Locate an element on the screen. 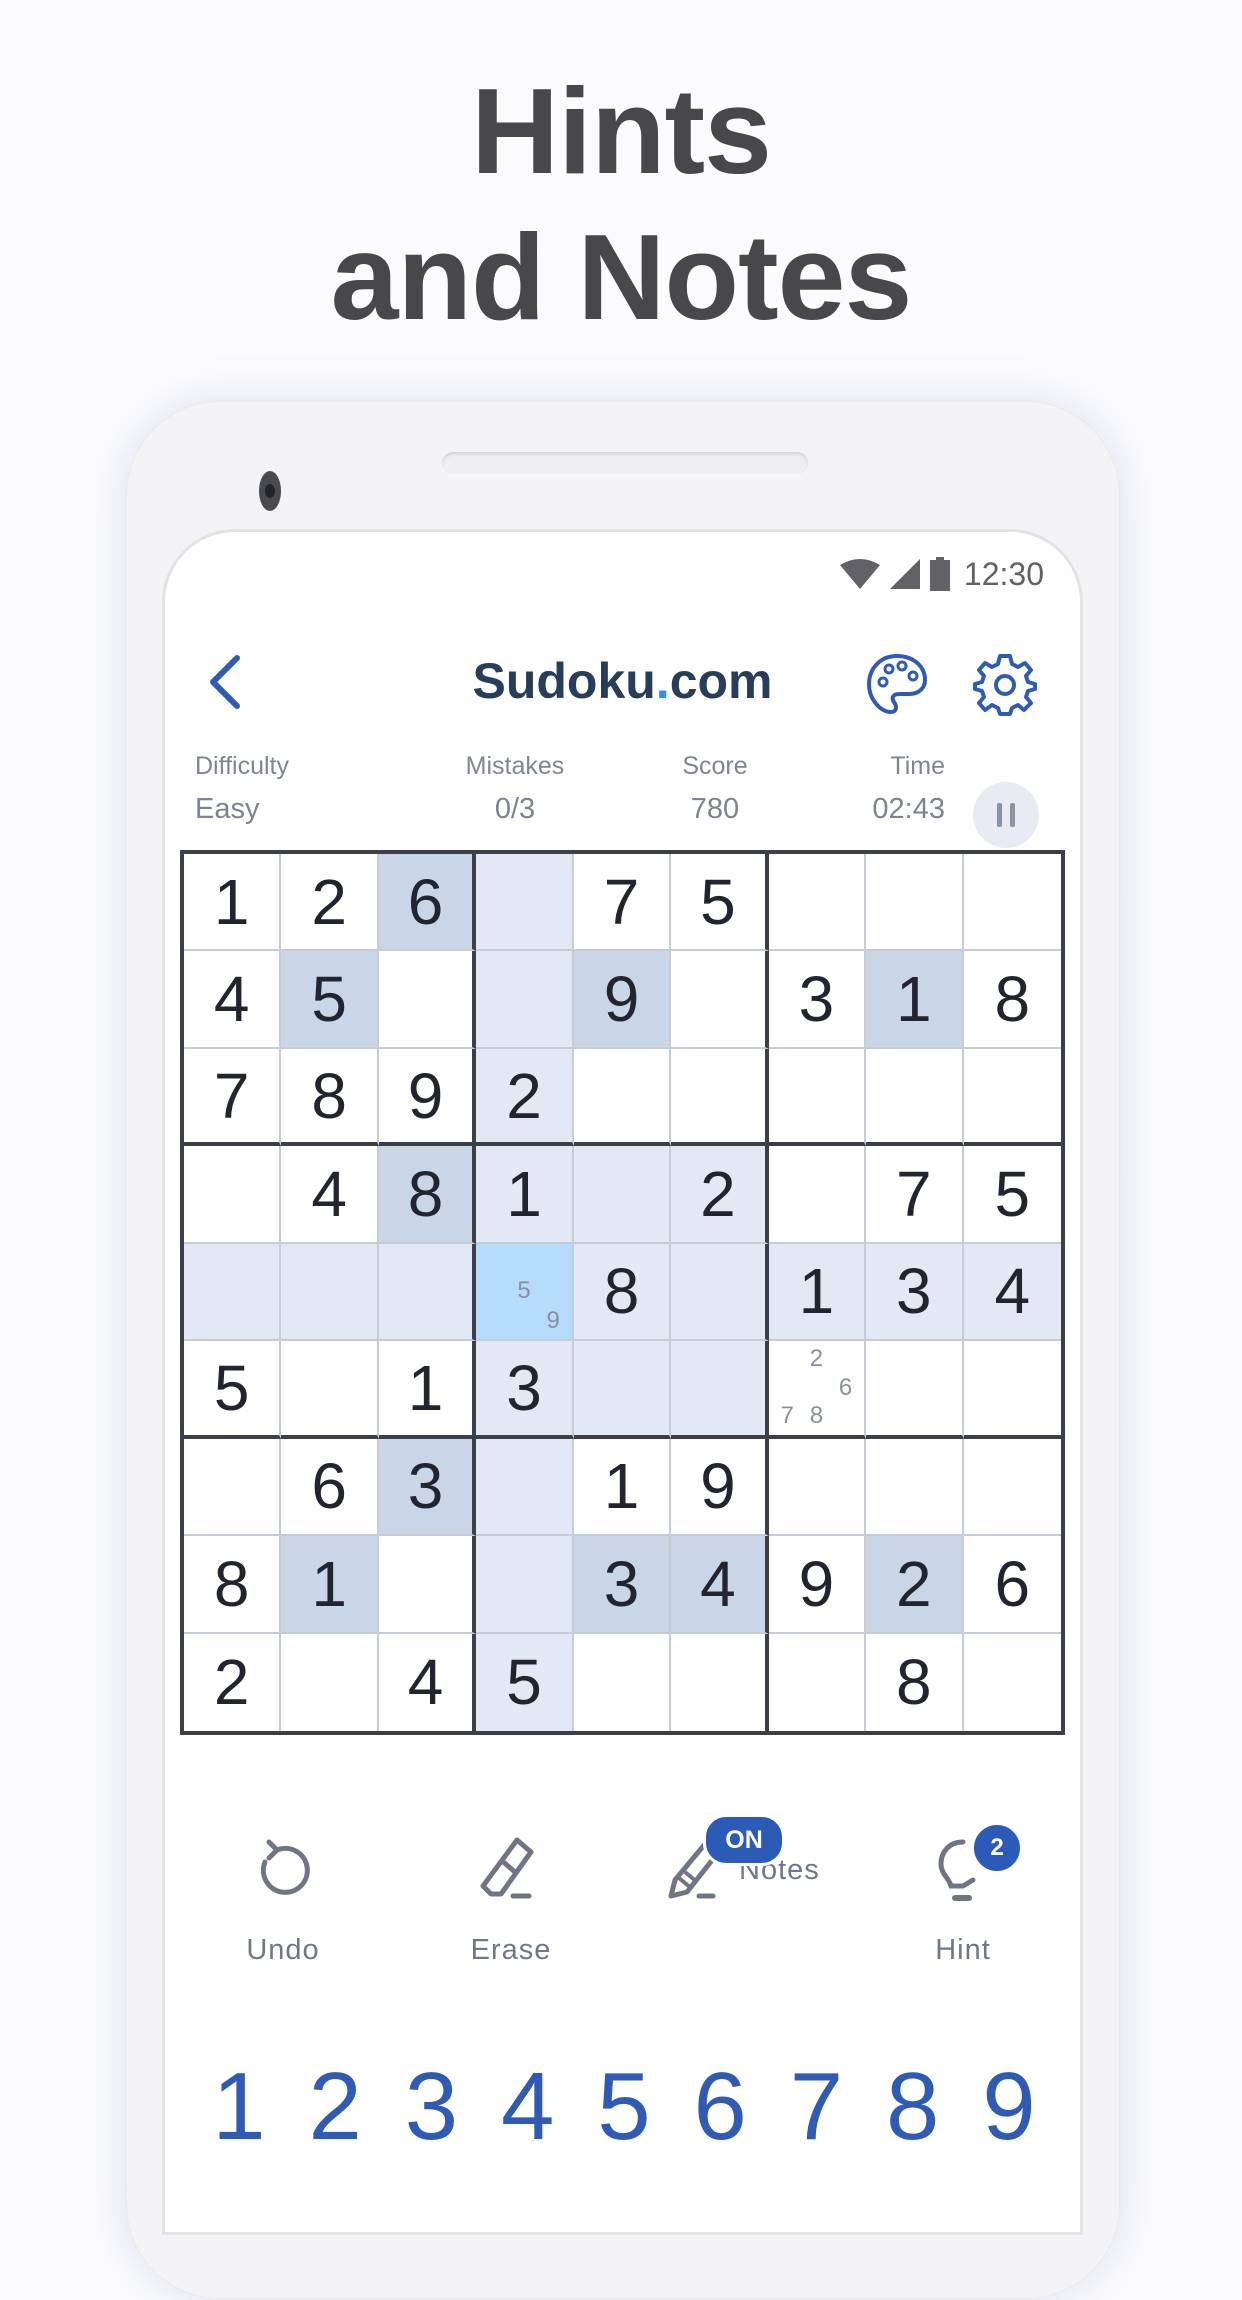  erase-button: Erase is located at coordinates (511, 1899).